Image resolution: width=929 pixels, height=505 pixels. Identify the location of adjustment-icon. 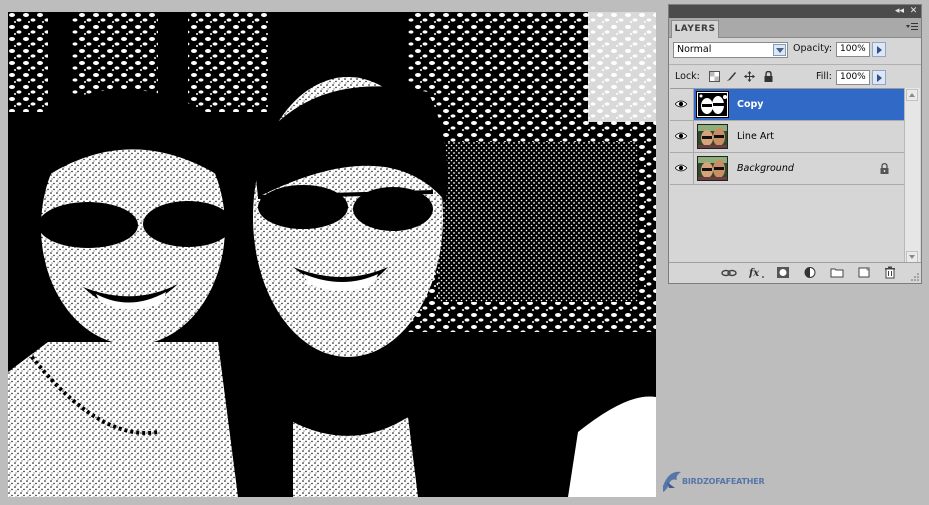
(810, 272).